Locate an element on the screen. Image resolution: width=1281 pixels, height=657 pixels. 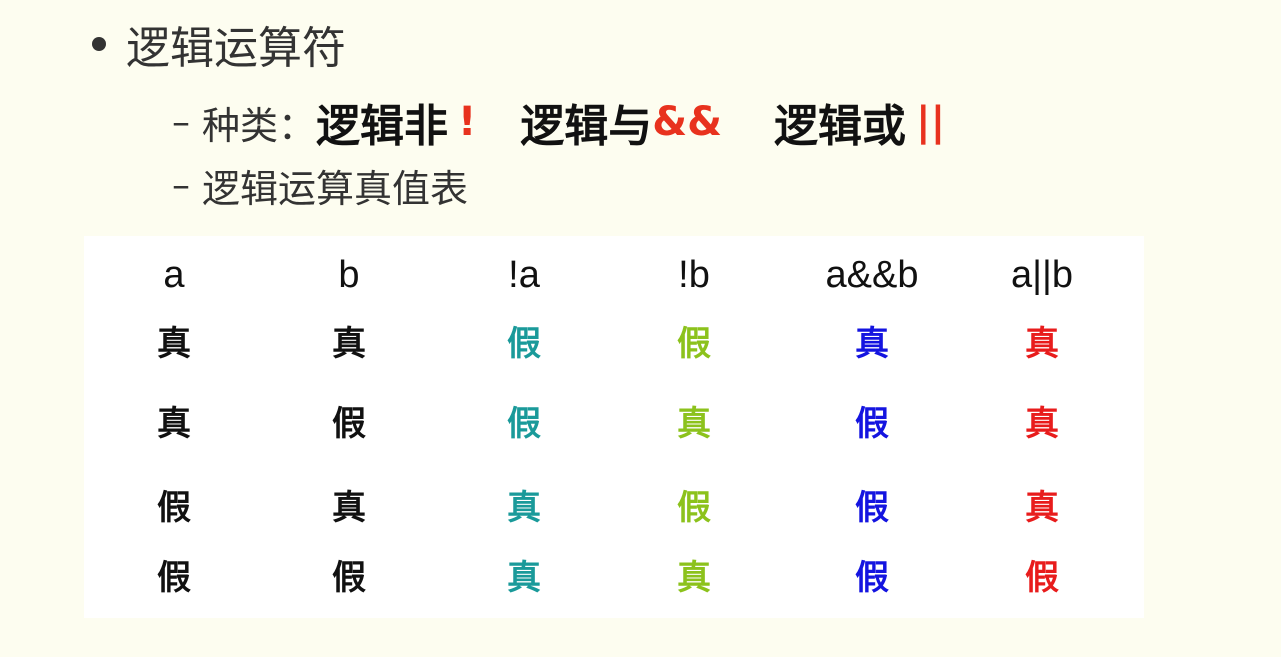
table-header-cell: a&&b is located at coordinates (872, 275).